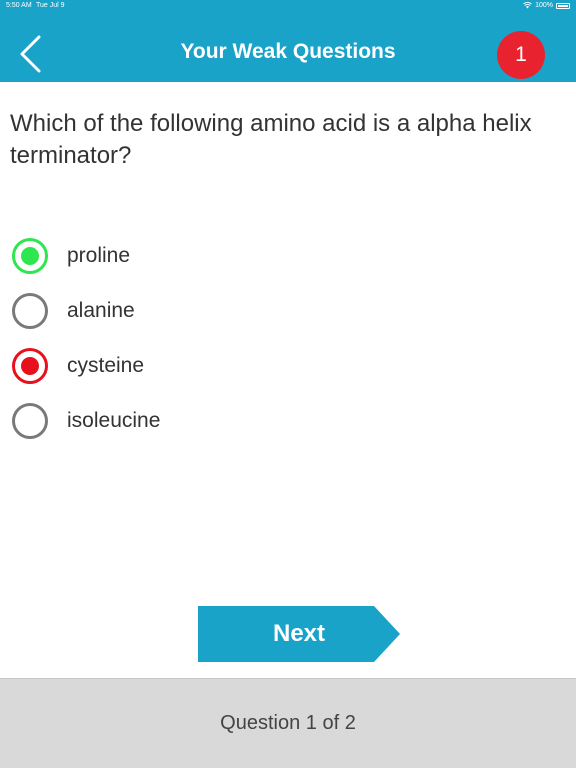 The width and height of the screenshot is (576, 768). I want to click on battery-percent: 100%, so click(544, 5).